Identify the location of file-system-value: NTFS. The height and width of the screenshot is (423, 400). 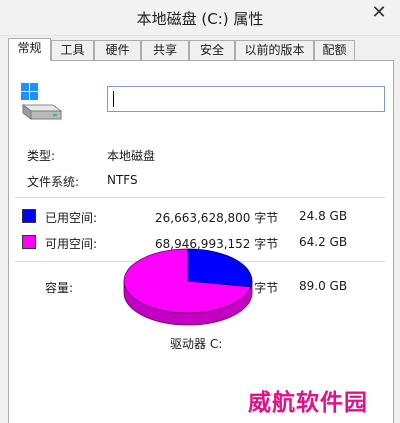
(122, 180).